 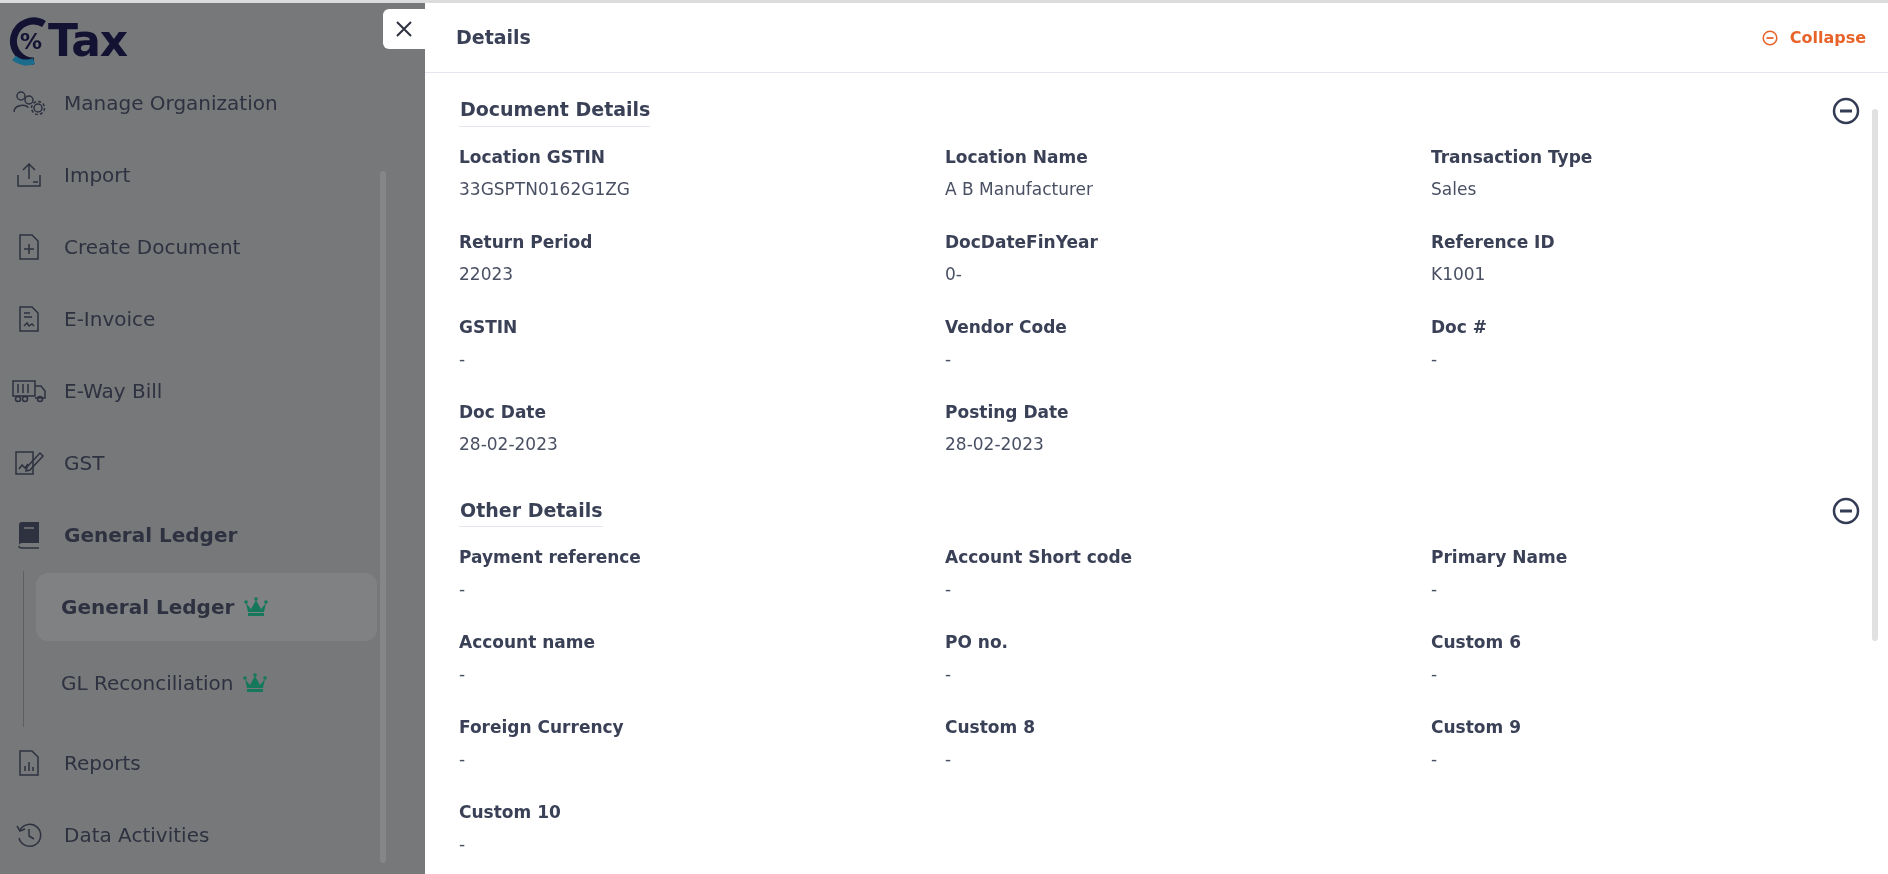 I want to click on field-label: Custom 6, so click(x=1476, y=642).